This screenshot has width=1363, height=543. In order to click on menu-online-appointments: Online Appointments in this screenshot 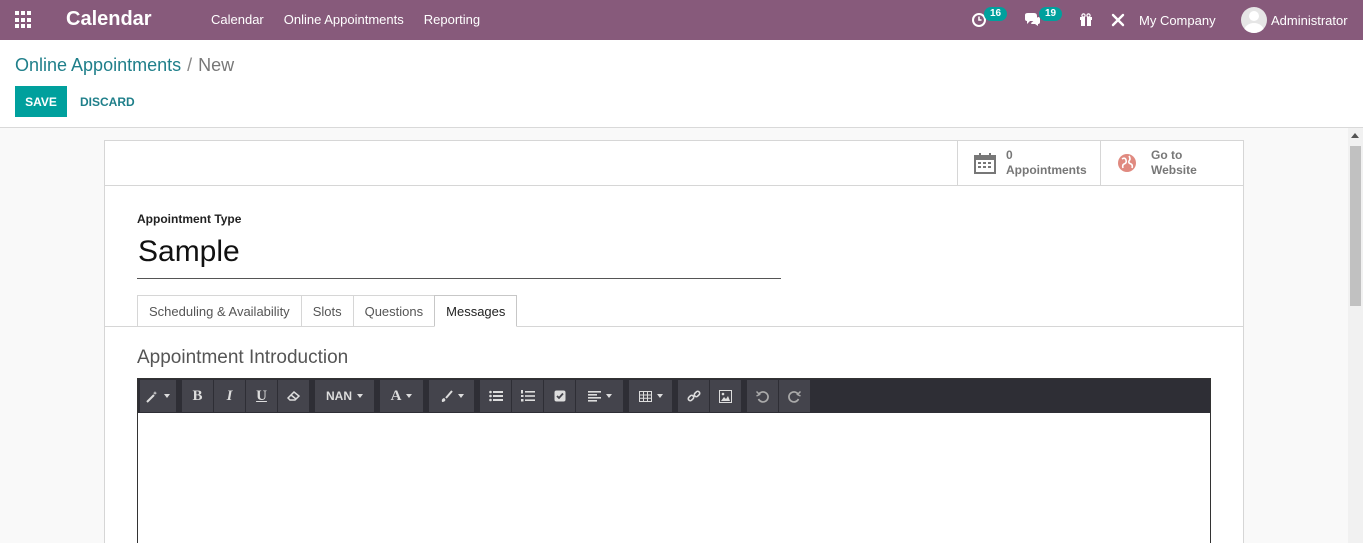, I will do `click(344, 20)`.